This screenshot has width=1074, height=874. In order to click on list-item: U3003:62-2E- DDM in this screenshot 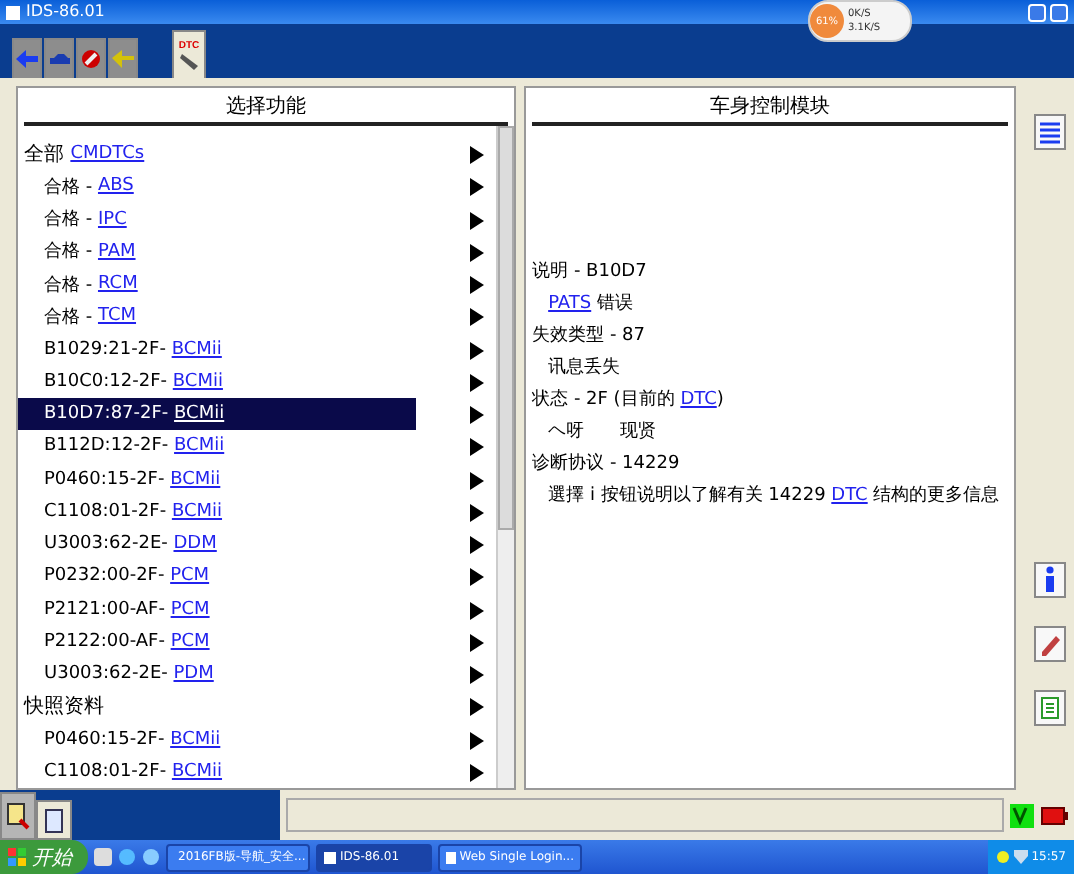, I will do `click(257, 544)`.